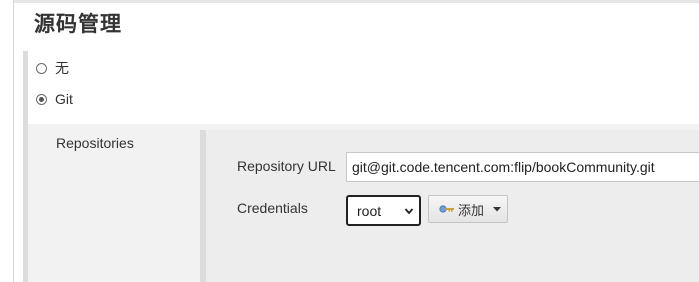 The height and width of the screenshot is (282, 699). What do you see at coordinates (497, 209) in the screenshot?
I see `caret-down-icon` at bounding box center [497, 209].